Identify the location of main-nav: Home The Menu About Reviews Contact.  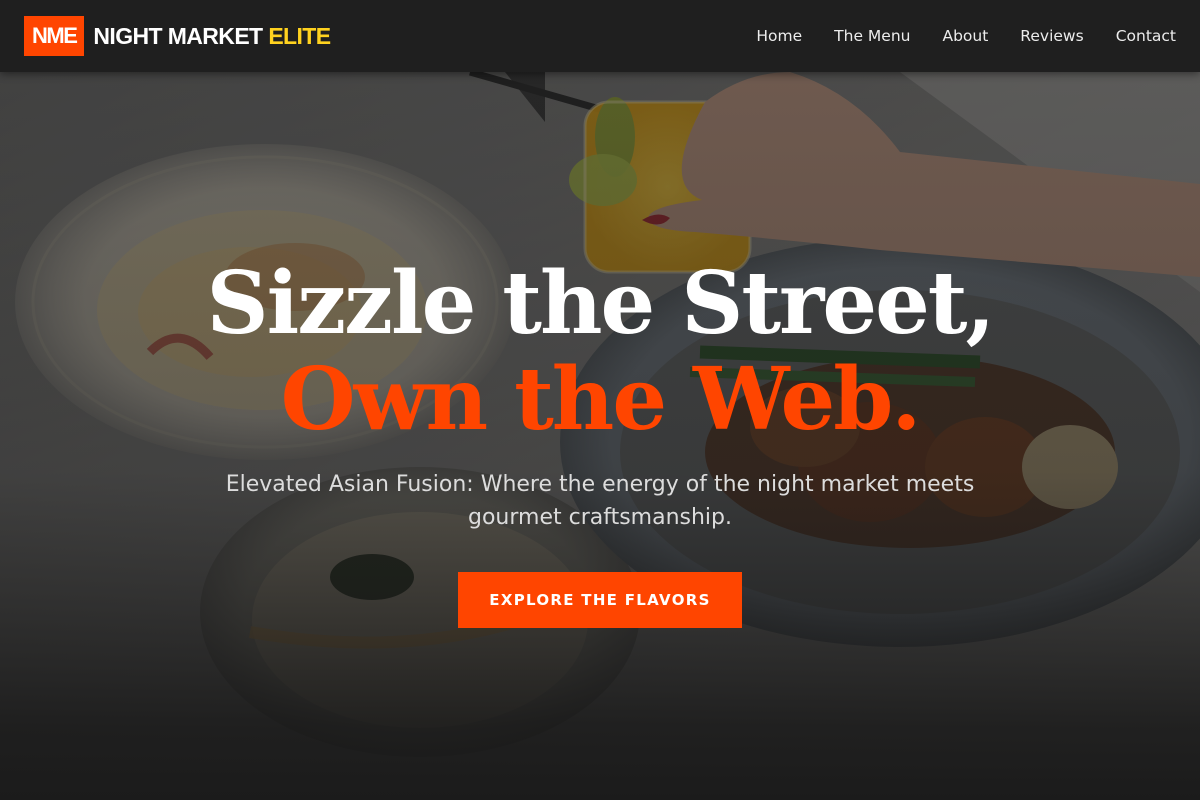
(950, 36).